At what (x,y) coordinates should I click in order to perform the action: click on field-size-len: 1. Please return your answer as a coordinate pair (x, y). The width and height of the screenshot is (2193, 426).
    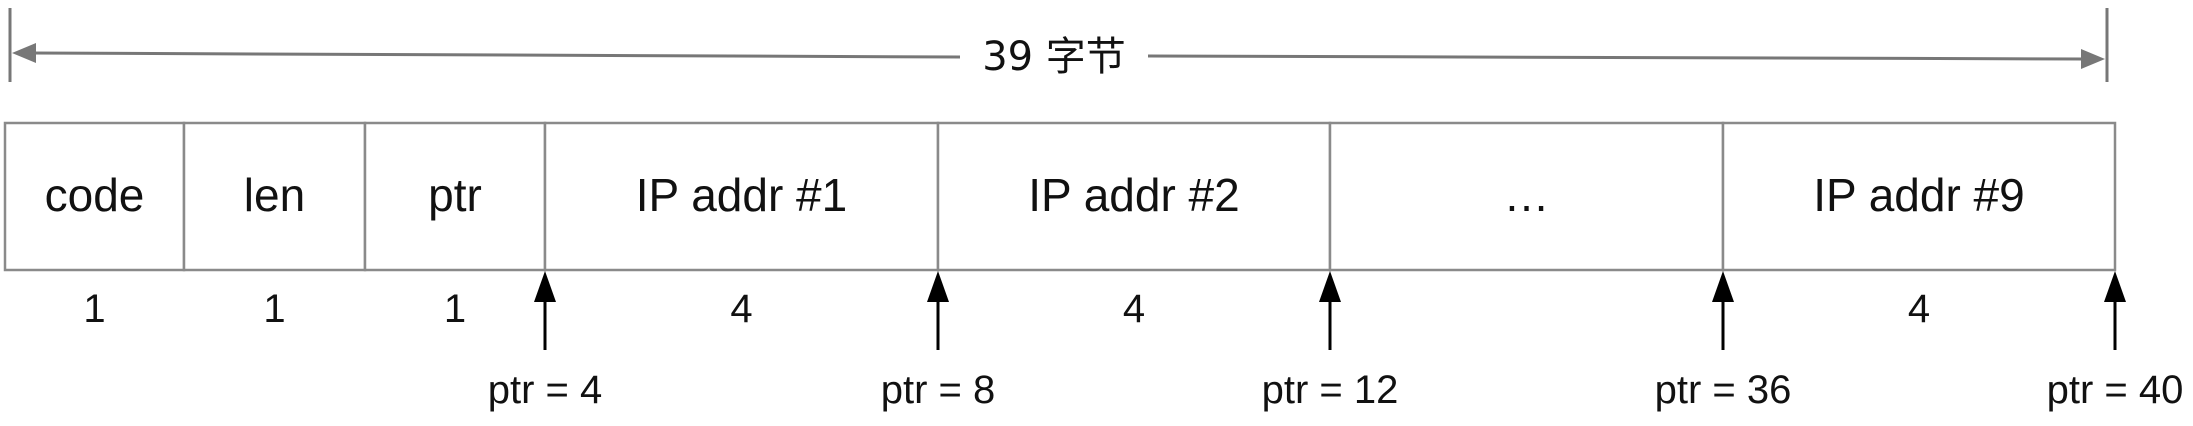
    Looking at the image, I should click on (274, 309).